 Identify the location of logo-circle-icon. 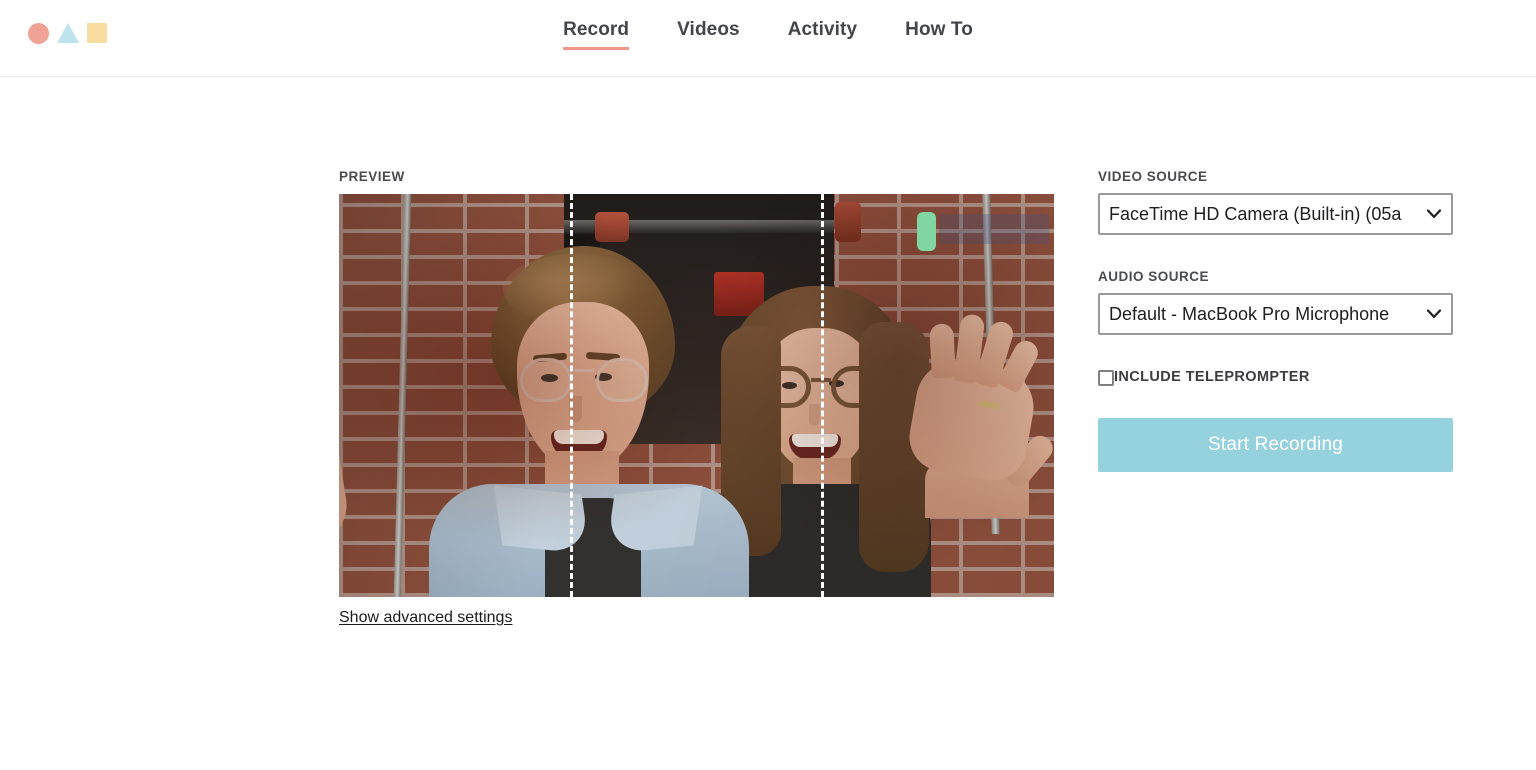
(38, 33).